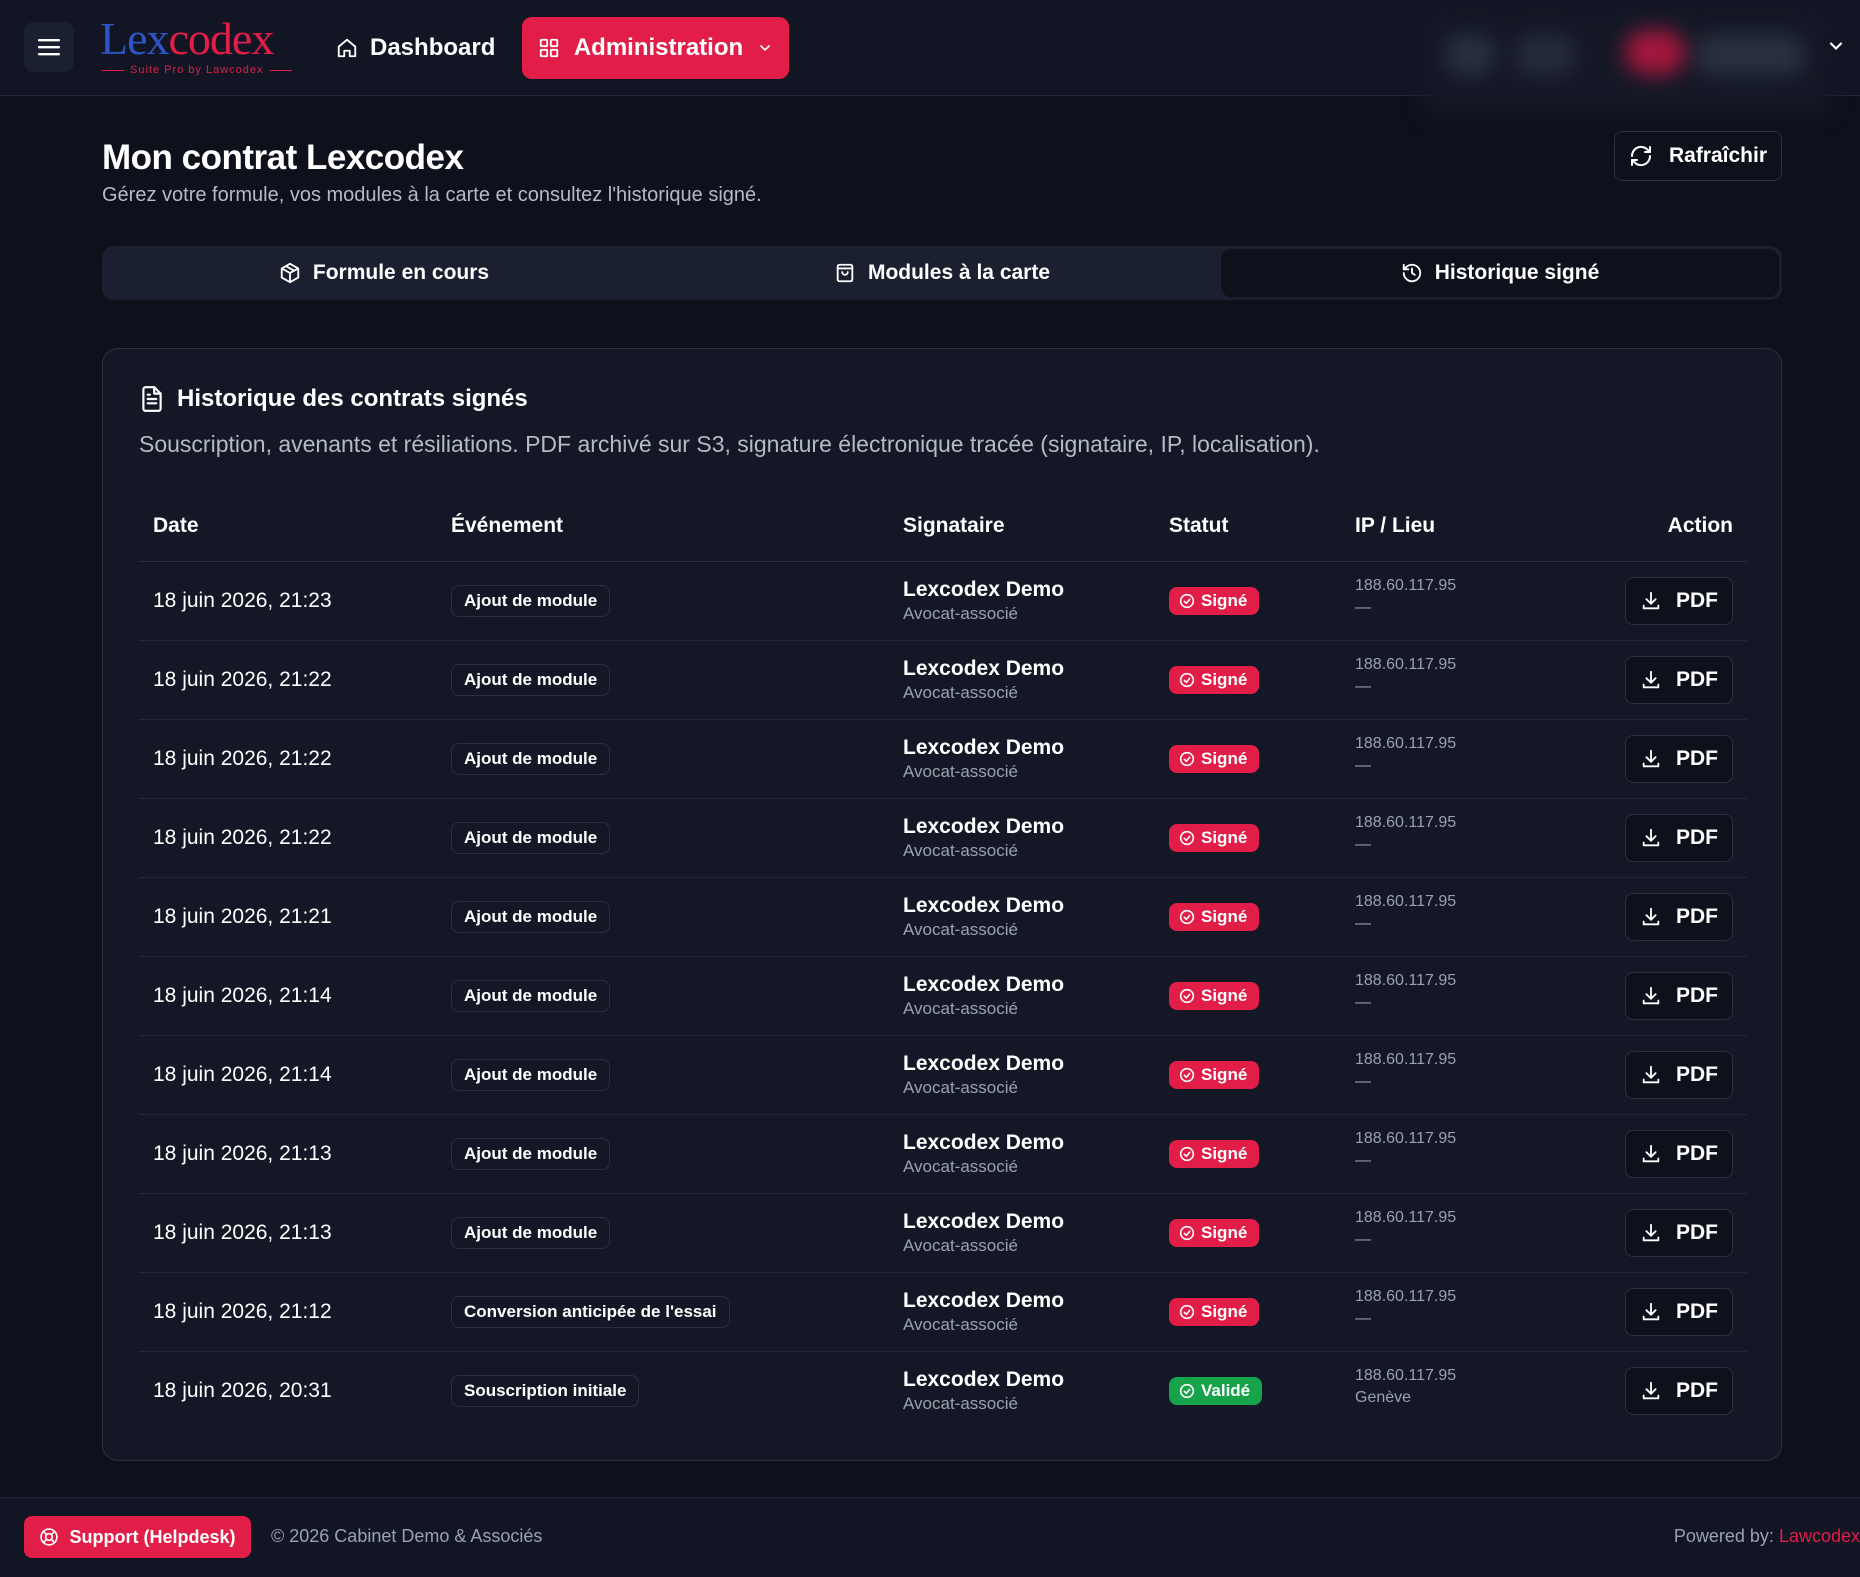 The height and width of the screenshot is (1577, 1860). What do you see at coordinates (1698, 156) in the screenshot?
I see `refresh-button: Rafraîchir` at bounding box center [1698, 156].